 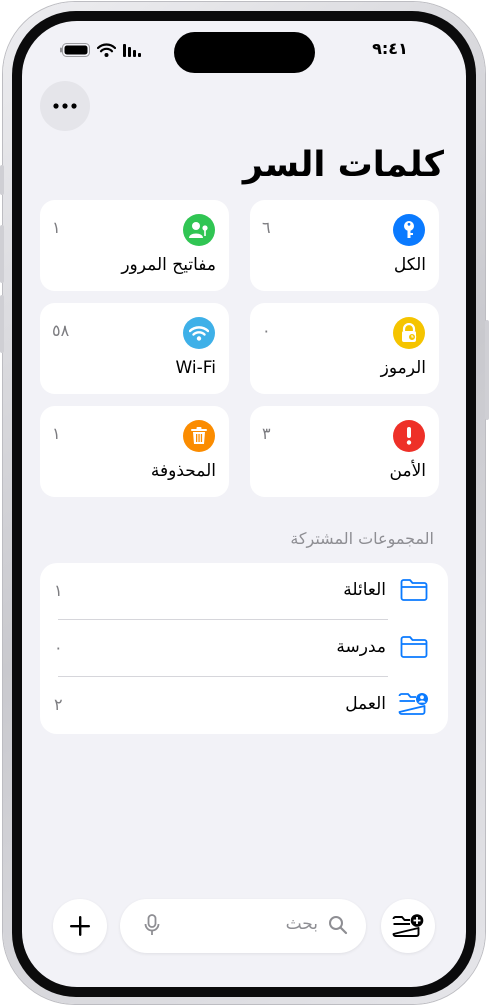 I want to click on add-button, so click(x=80, y=926).